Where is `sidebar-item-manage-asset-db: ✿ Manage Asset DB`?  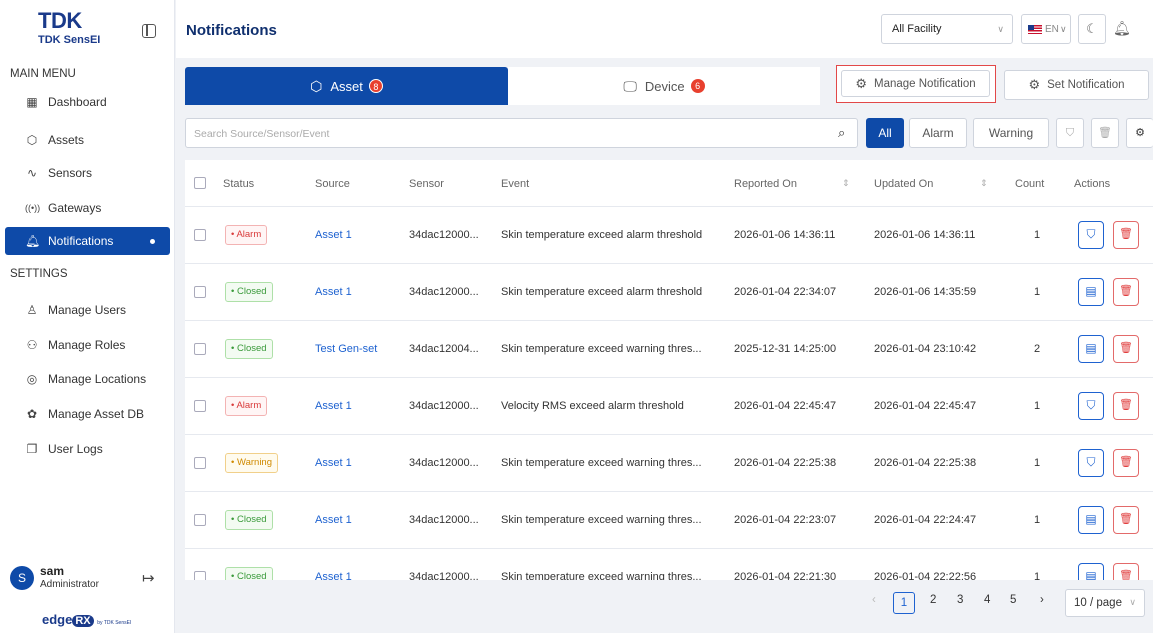
sidebar-item-manage-asset-db: ✿ Manage Asset DB is located at coordinates (87, 414).